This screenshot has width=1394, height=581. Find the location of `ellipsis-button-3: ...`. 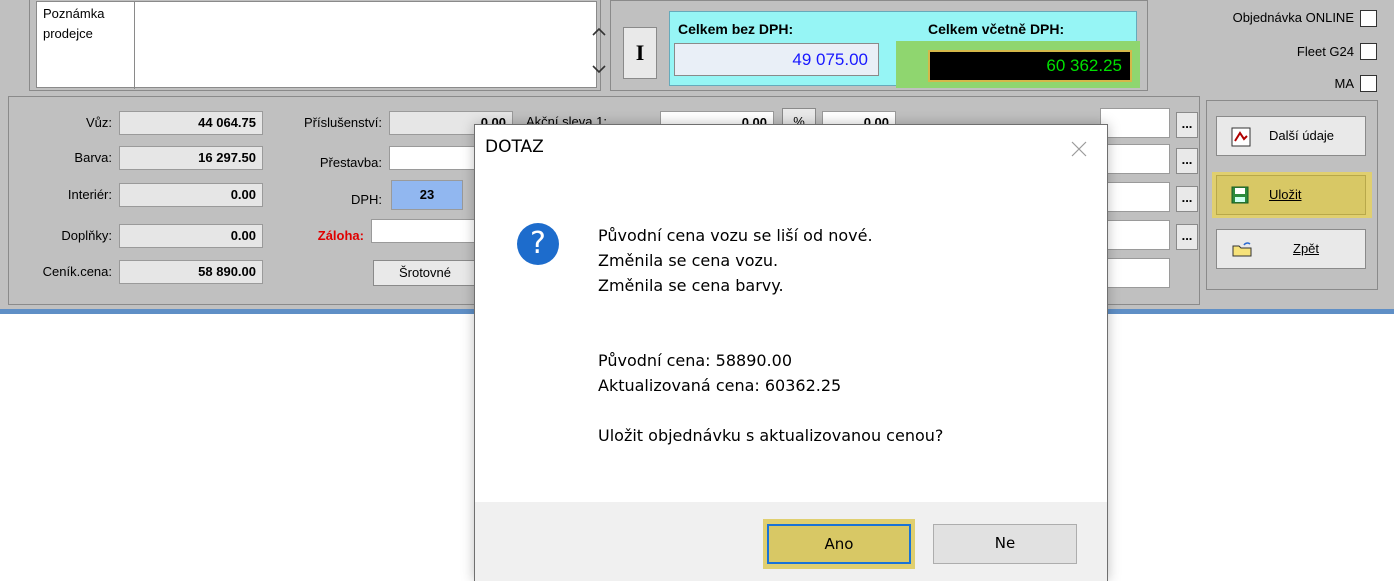

ellipsis-button-3: ... is located at coordinates (1187, 199).